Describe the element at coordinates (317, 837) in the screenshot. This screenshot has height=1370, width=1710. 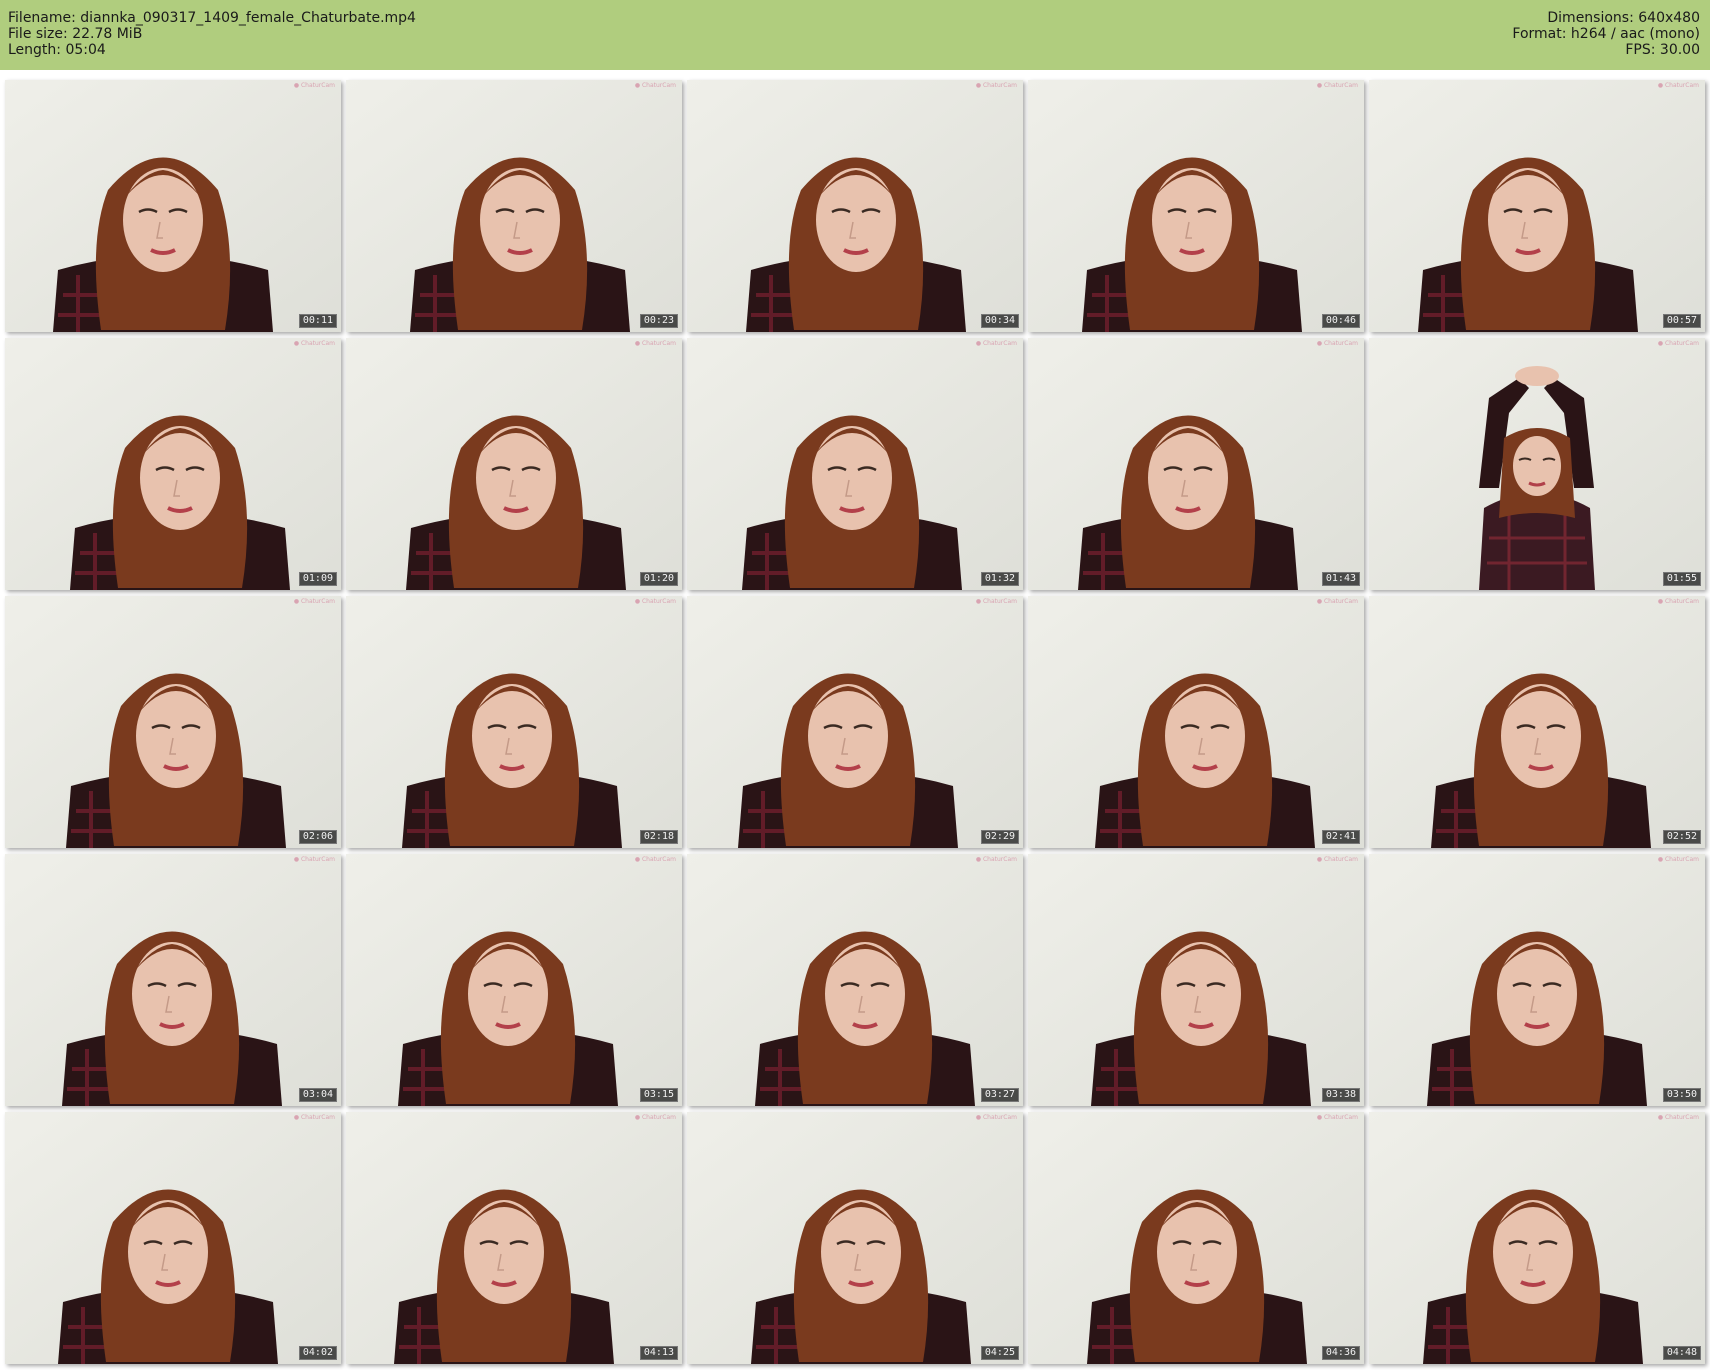
I see `frame-timestamp: 02:06` at that location.